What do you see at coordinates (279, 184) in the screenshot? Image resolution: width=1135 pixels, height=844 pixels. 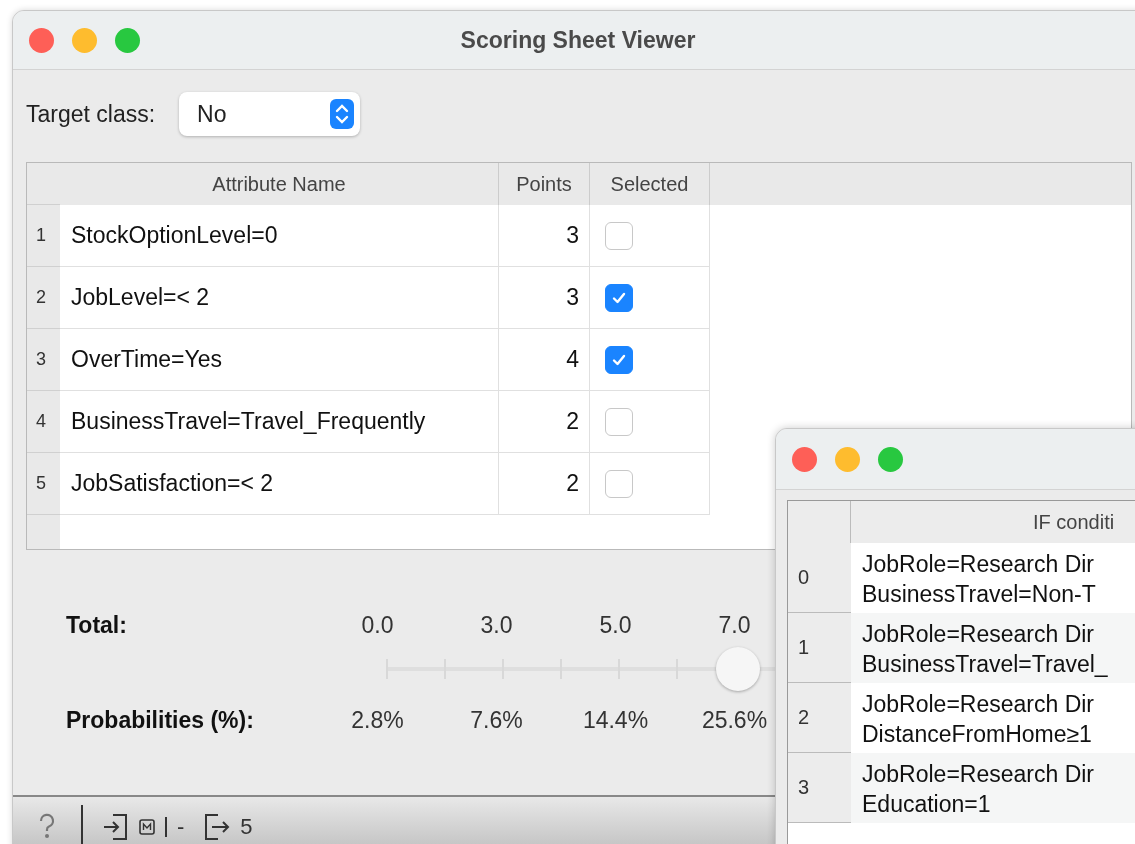 I see `column-header: Attribute Name` at bounding box center [279, 184].